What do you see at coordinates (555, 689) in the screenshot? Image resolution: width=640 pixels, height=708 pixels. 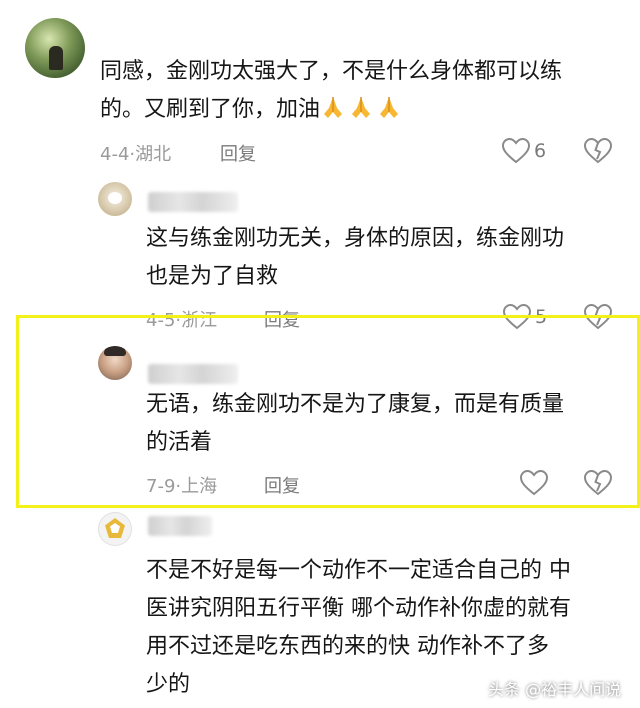 I see `watermark: 头条 @裕丰人间说` at bounding box center [555, 689].